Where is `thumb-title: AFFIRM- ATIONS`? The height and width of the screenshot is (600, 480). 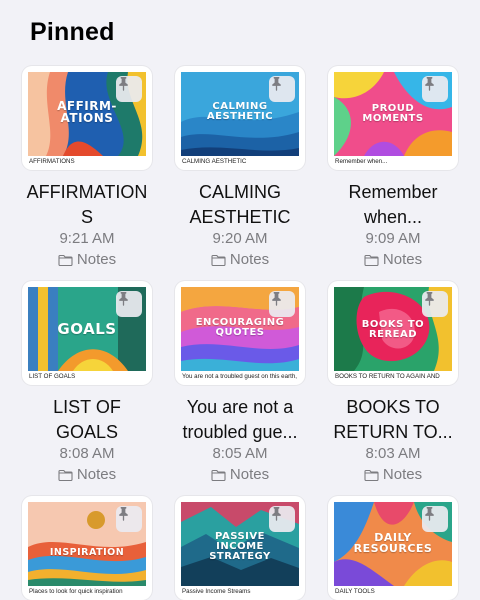
thumb-title: AFFIRM- ATIONS is located at coordinates (87, 112).